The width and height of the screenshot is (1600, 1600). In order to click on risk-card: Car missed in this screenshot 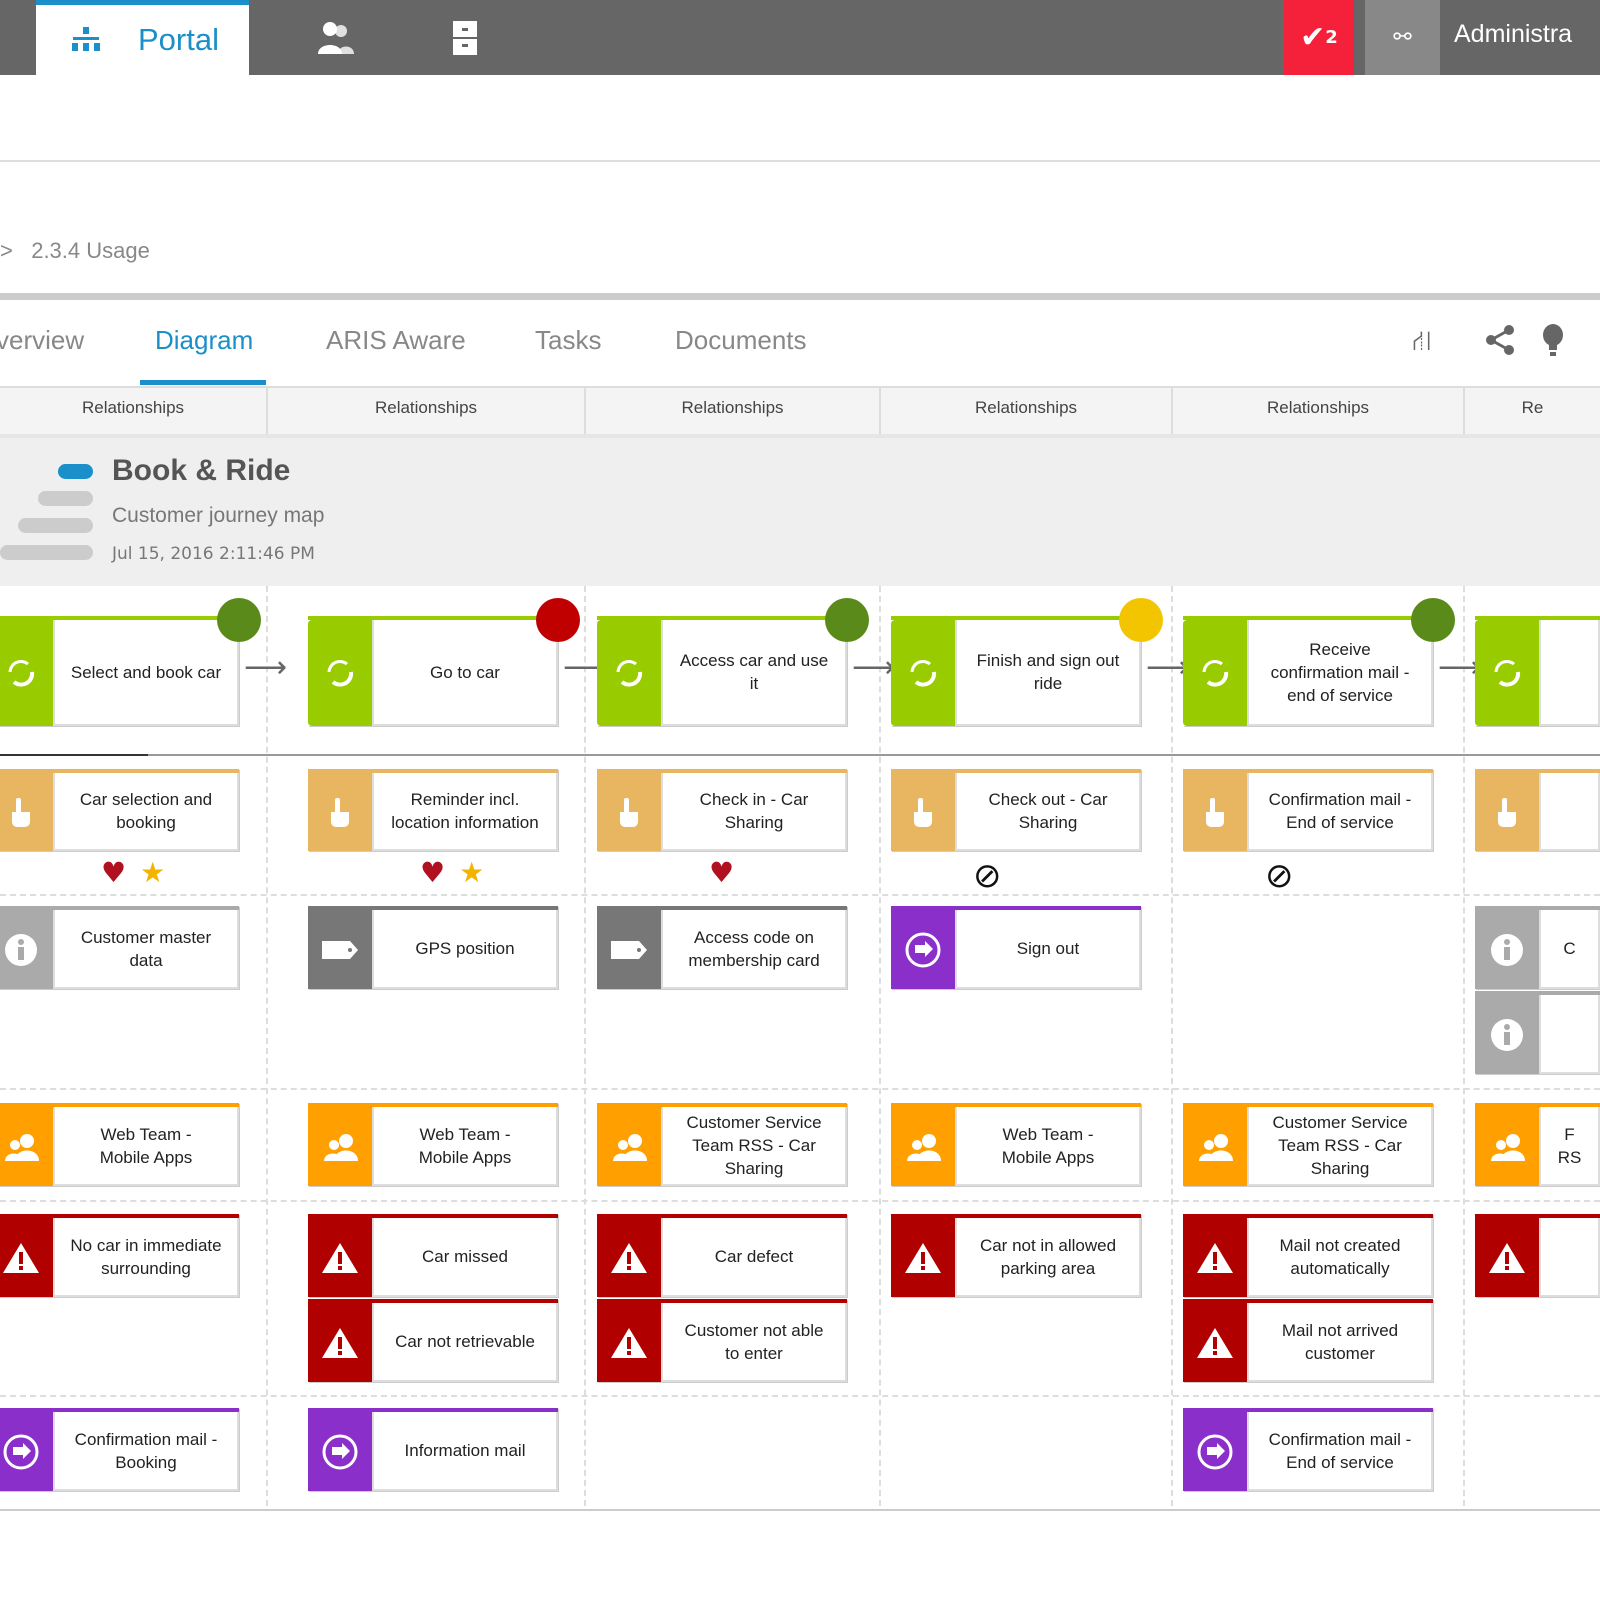, I will do `click(433, 1255)`.